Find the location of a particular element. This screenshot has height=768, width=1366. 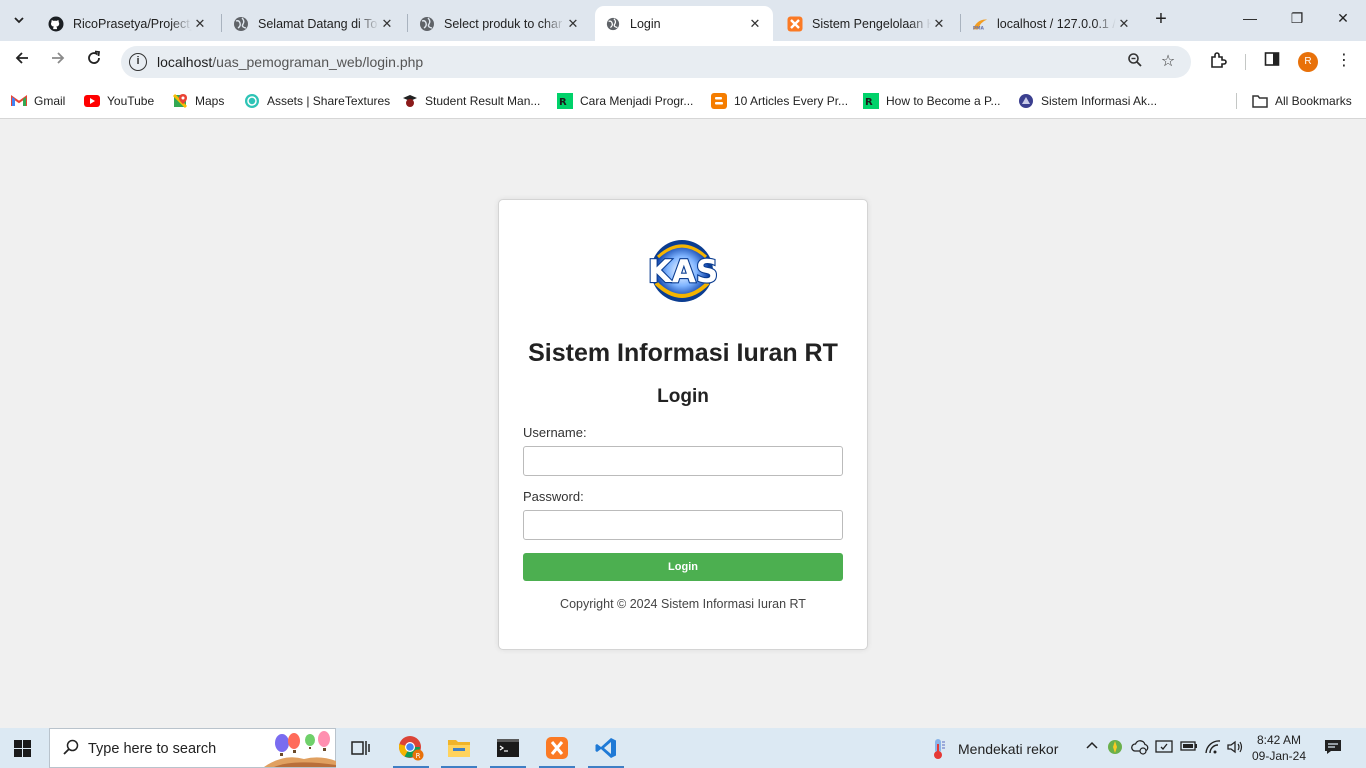

gmail-icon is located at coordinates (19, 101).